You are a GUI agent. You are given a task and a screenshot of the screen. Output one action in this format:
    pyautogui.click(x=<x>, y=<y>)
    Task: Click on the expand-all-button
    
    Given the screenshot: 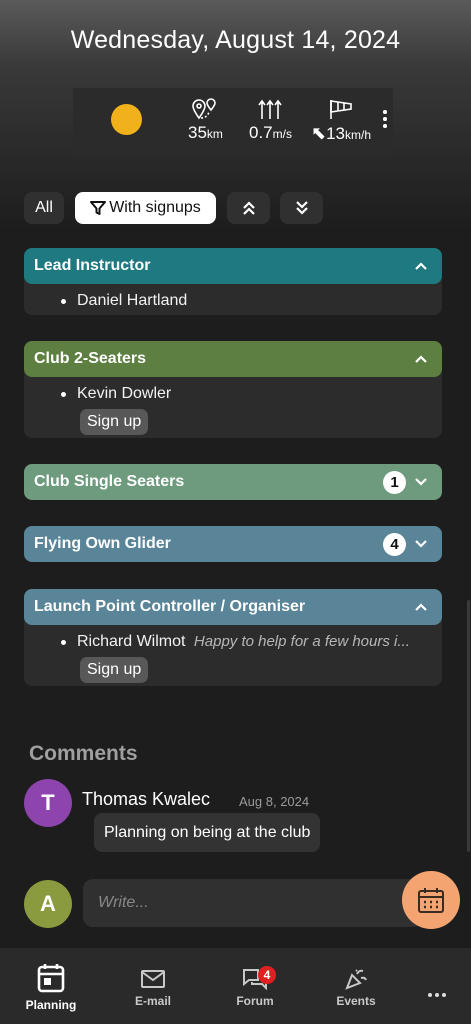 What is the action you would take?
    pyautogui.click(x=248, y=208)
    